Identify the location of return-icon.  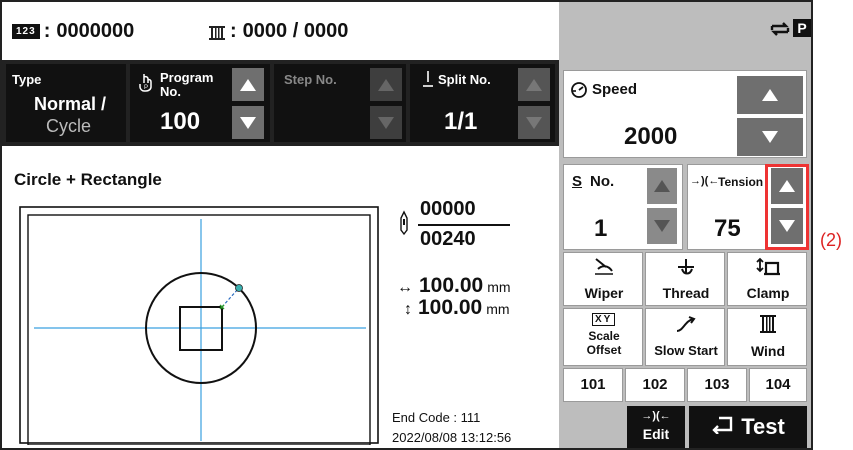
(722, 427).